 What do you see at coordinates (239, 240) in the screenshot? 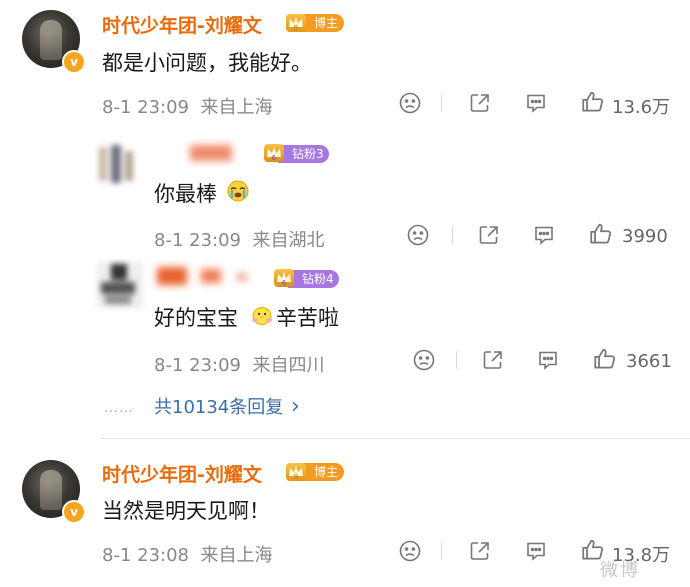
I see `reply-meta: 8-1 23:09 来自湖北` at bounding box center [239, 240].